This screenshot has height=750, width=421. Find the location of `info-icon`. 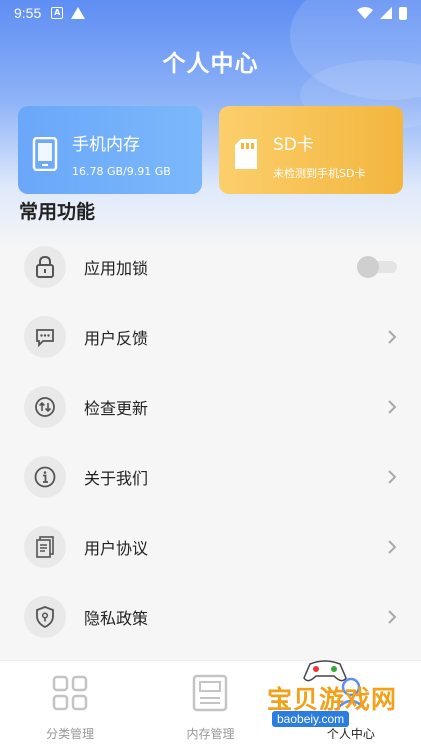

info-icon is located at coordinates (45, 477).